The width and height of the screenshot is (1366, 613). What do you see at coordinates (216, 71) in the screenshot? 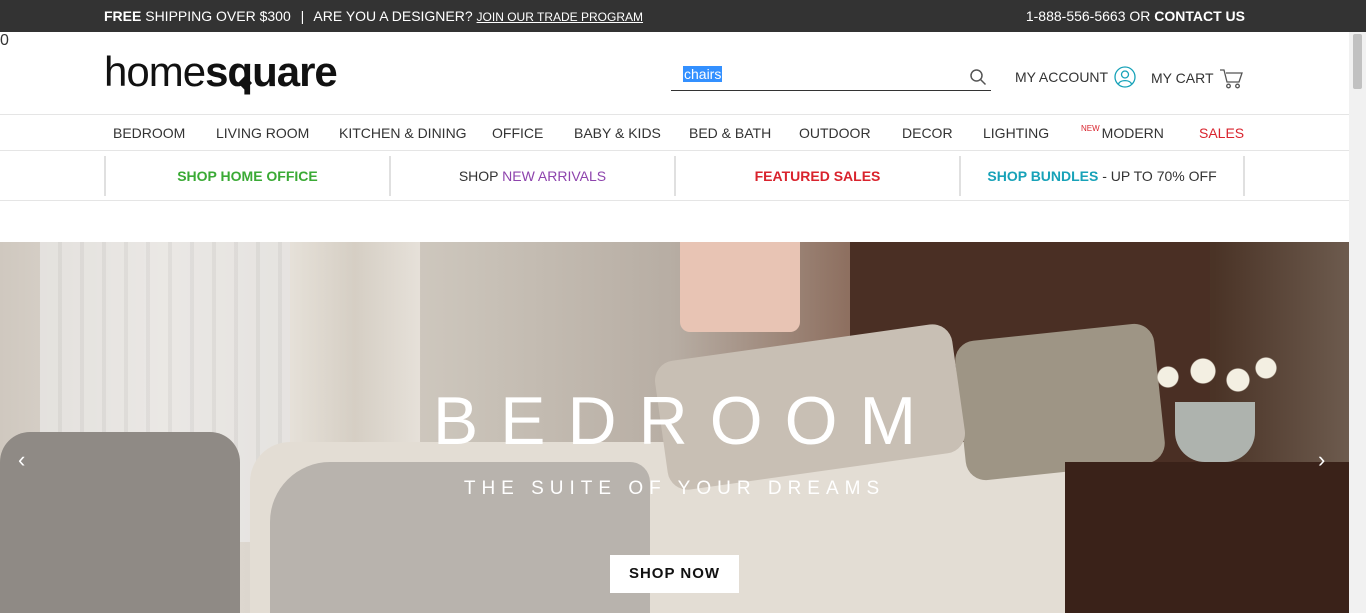
I see `logo-bold-s: s` at bounding box center [216, 71].